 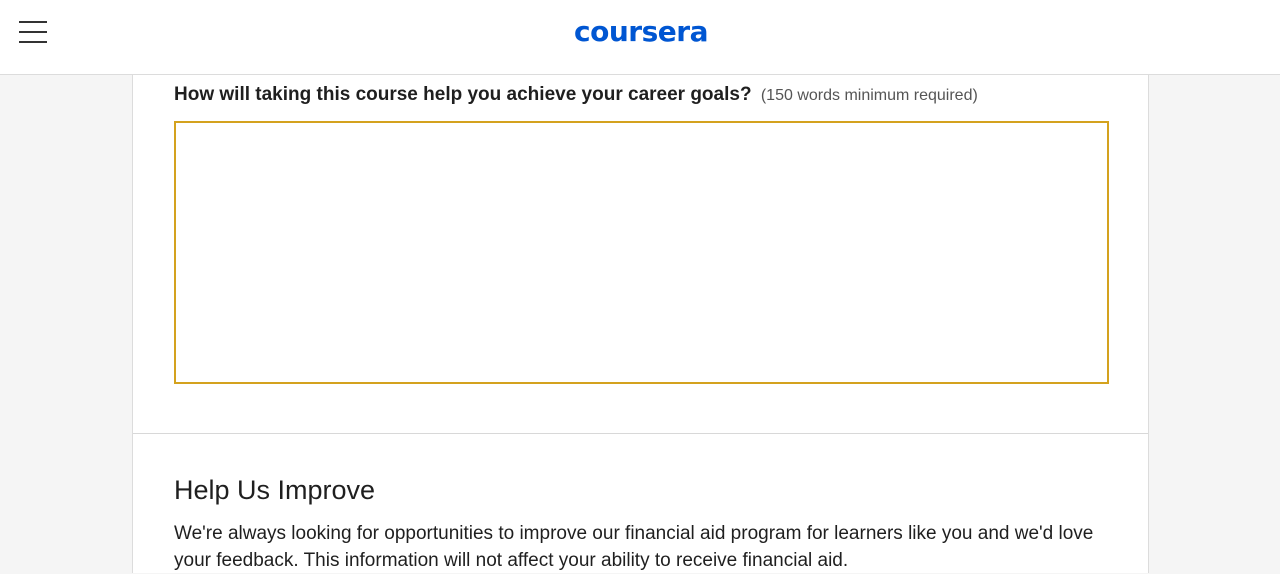 I want to click on top-navigation-bar: coursera, so click(x=640, y=37).